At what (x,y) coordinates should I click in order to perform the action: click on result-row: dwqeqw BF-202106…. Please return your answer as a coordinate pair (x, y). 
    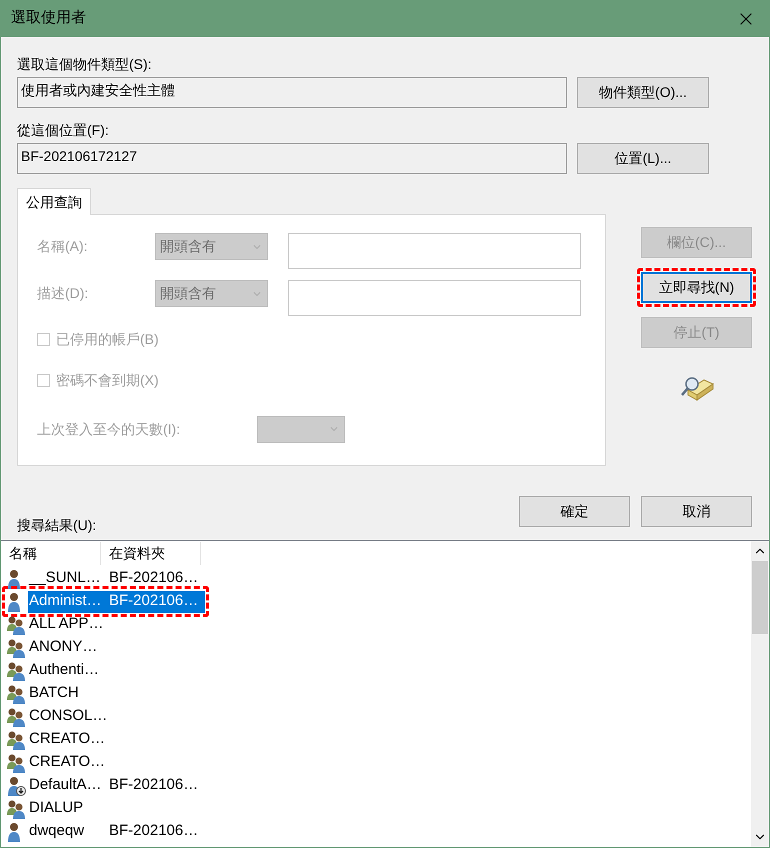
    Looking at the image, I should click on (116, 831).